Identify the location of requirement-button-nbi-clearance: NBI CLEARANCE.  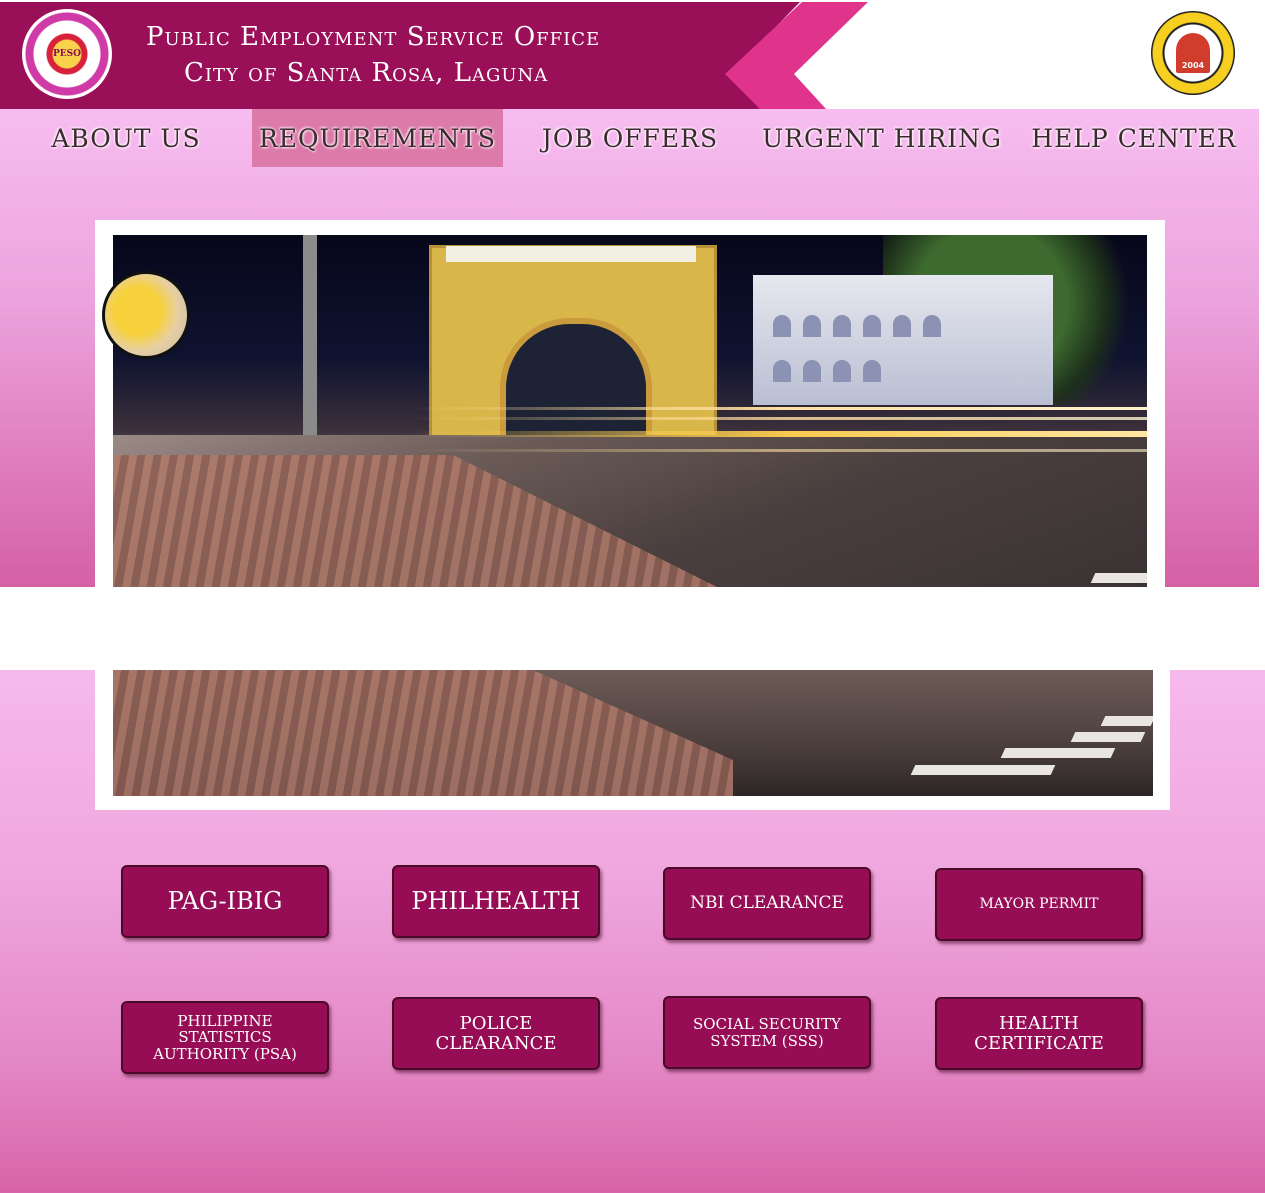
(767, 903).